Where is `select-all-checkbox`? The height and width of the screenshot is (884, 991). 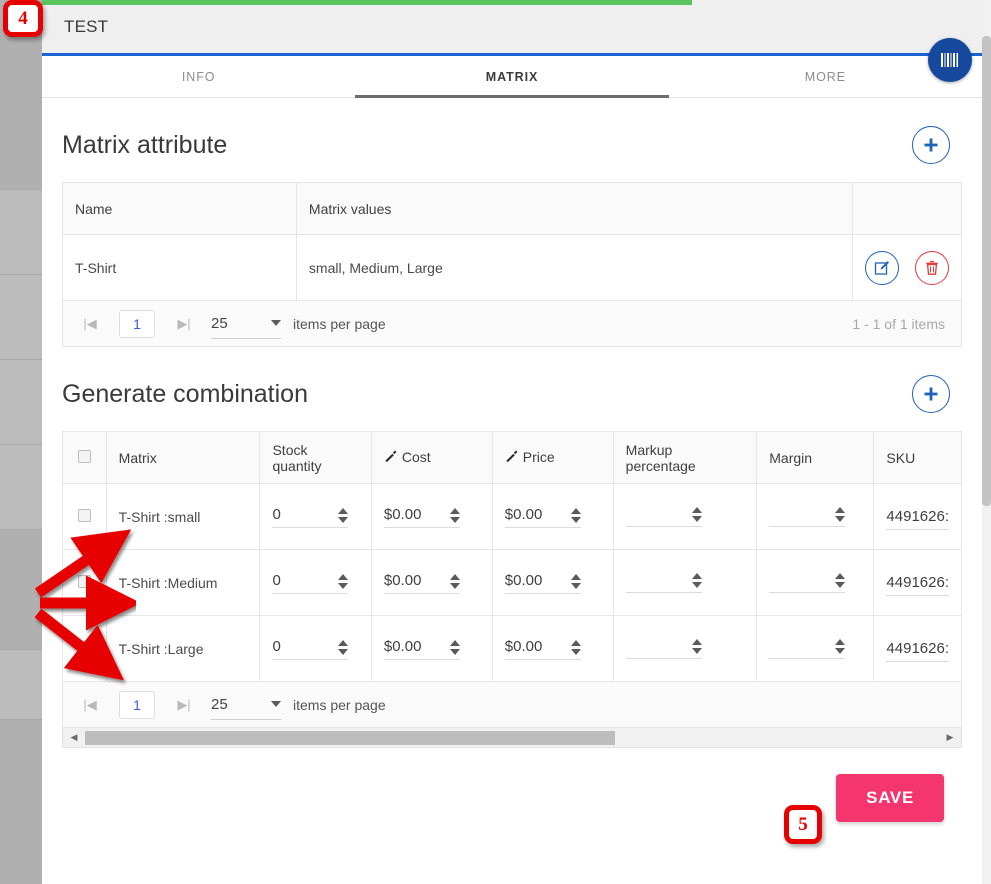
select-all-checkbox is located at coordinates (84, 456).